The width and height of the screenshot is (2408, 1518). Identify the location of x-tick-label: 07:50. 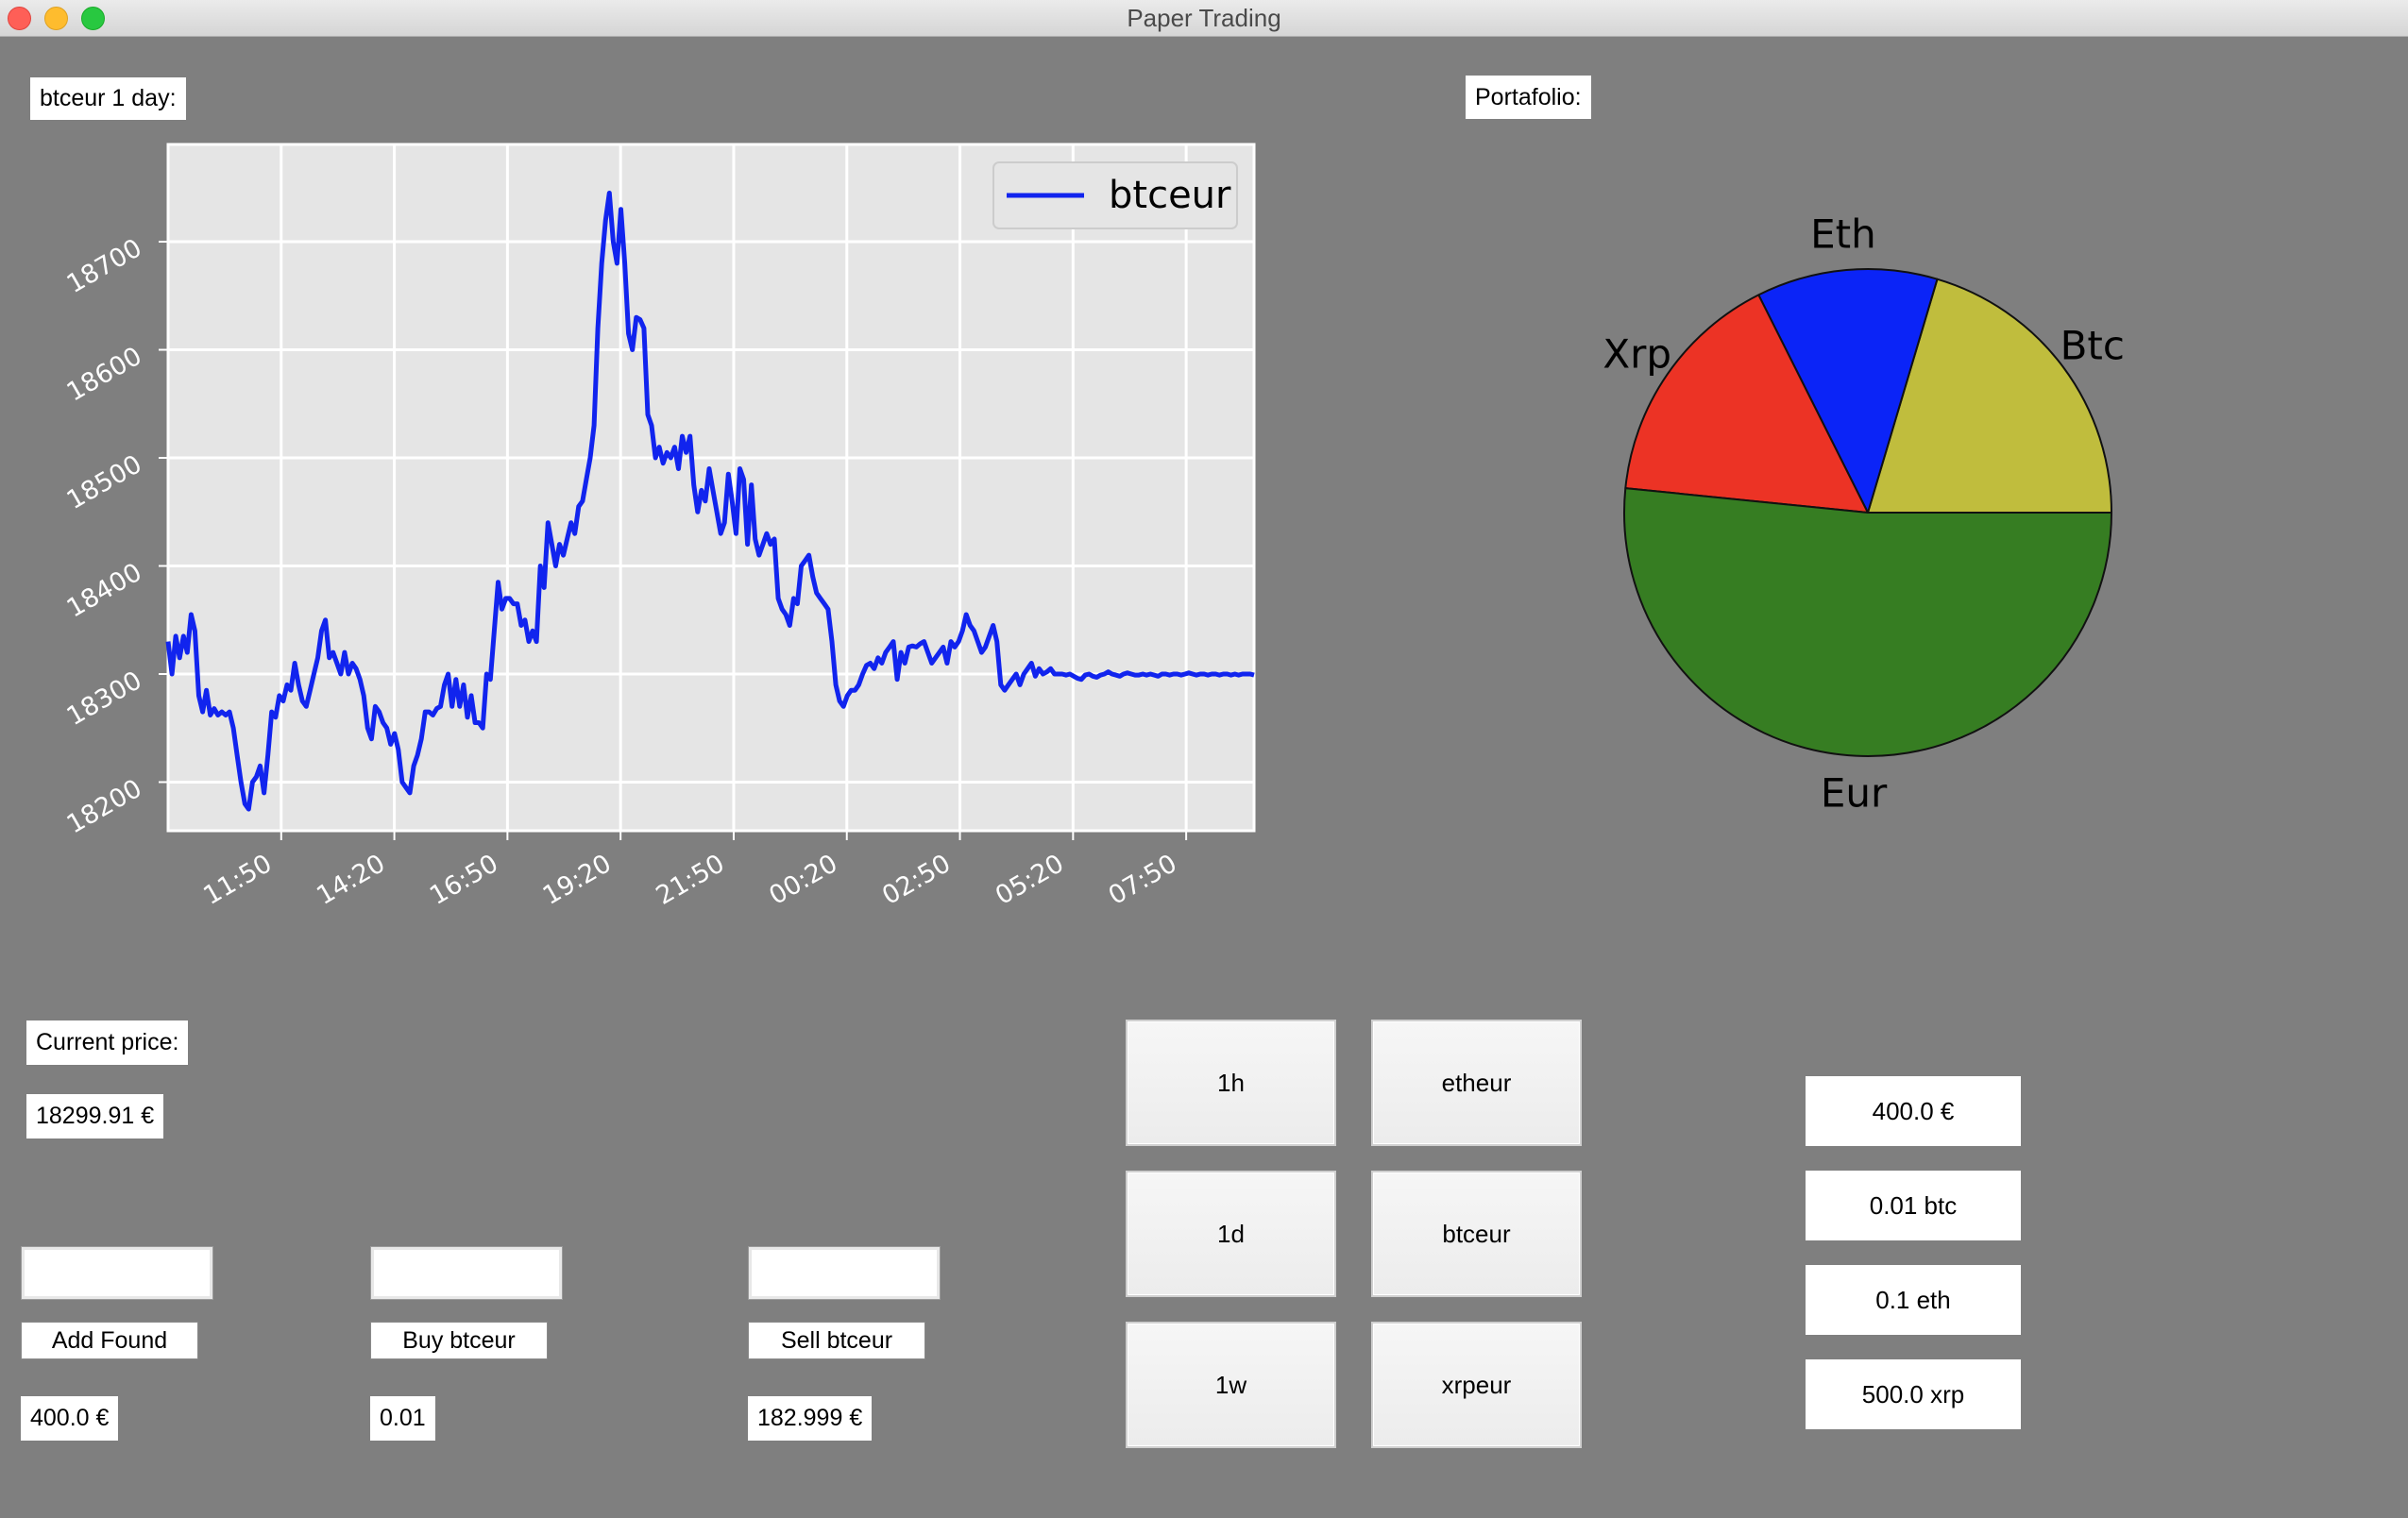
(1143, 880).